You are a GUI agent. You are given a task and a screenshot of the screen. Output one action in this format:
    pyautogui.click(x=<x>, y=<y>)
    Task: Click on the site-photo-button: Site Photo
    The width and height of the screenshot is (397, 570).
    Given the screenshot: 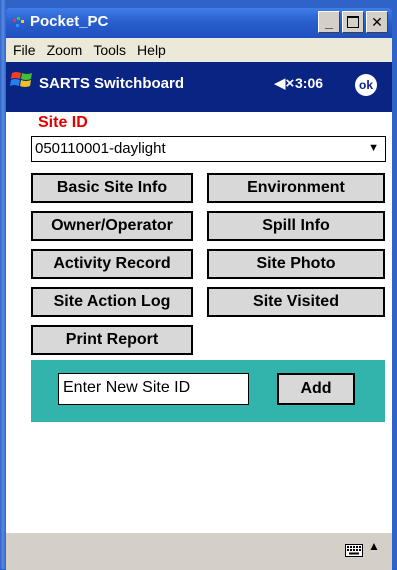 What is the action you would take?
    pyautogui.click(x=296, y=264)
    